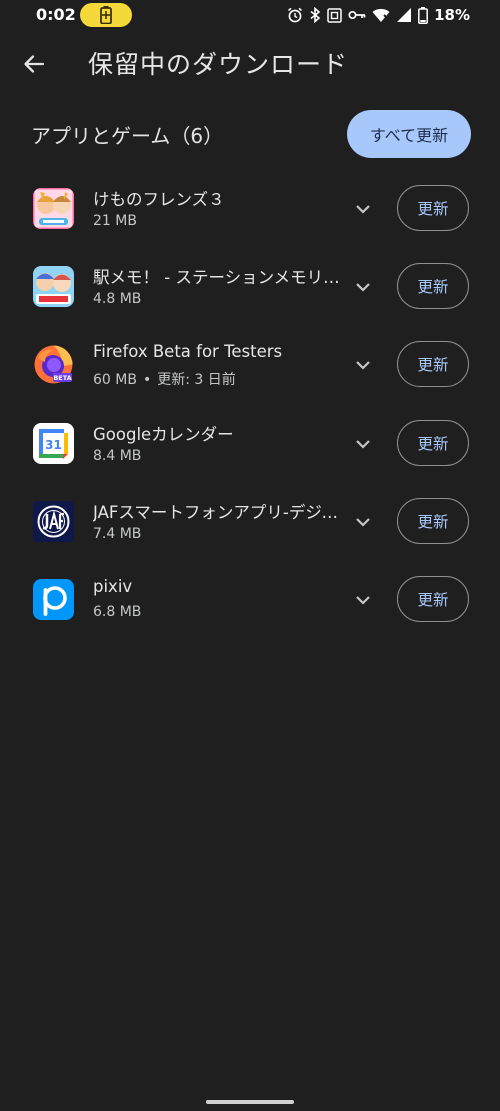 The width and height of the screenshot is (500, 1111). Describe the element at coordinates (381, 15) in the screenshot. I see `wifi-icon` at that location.